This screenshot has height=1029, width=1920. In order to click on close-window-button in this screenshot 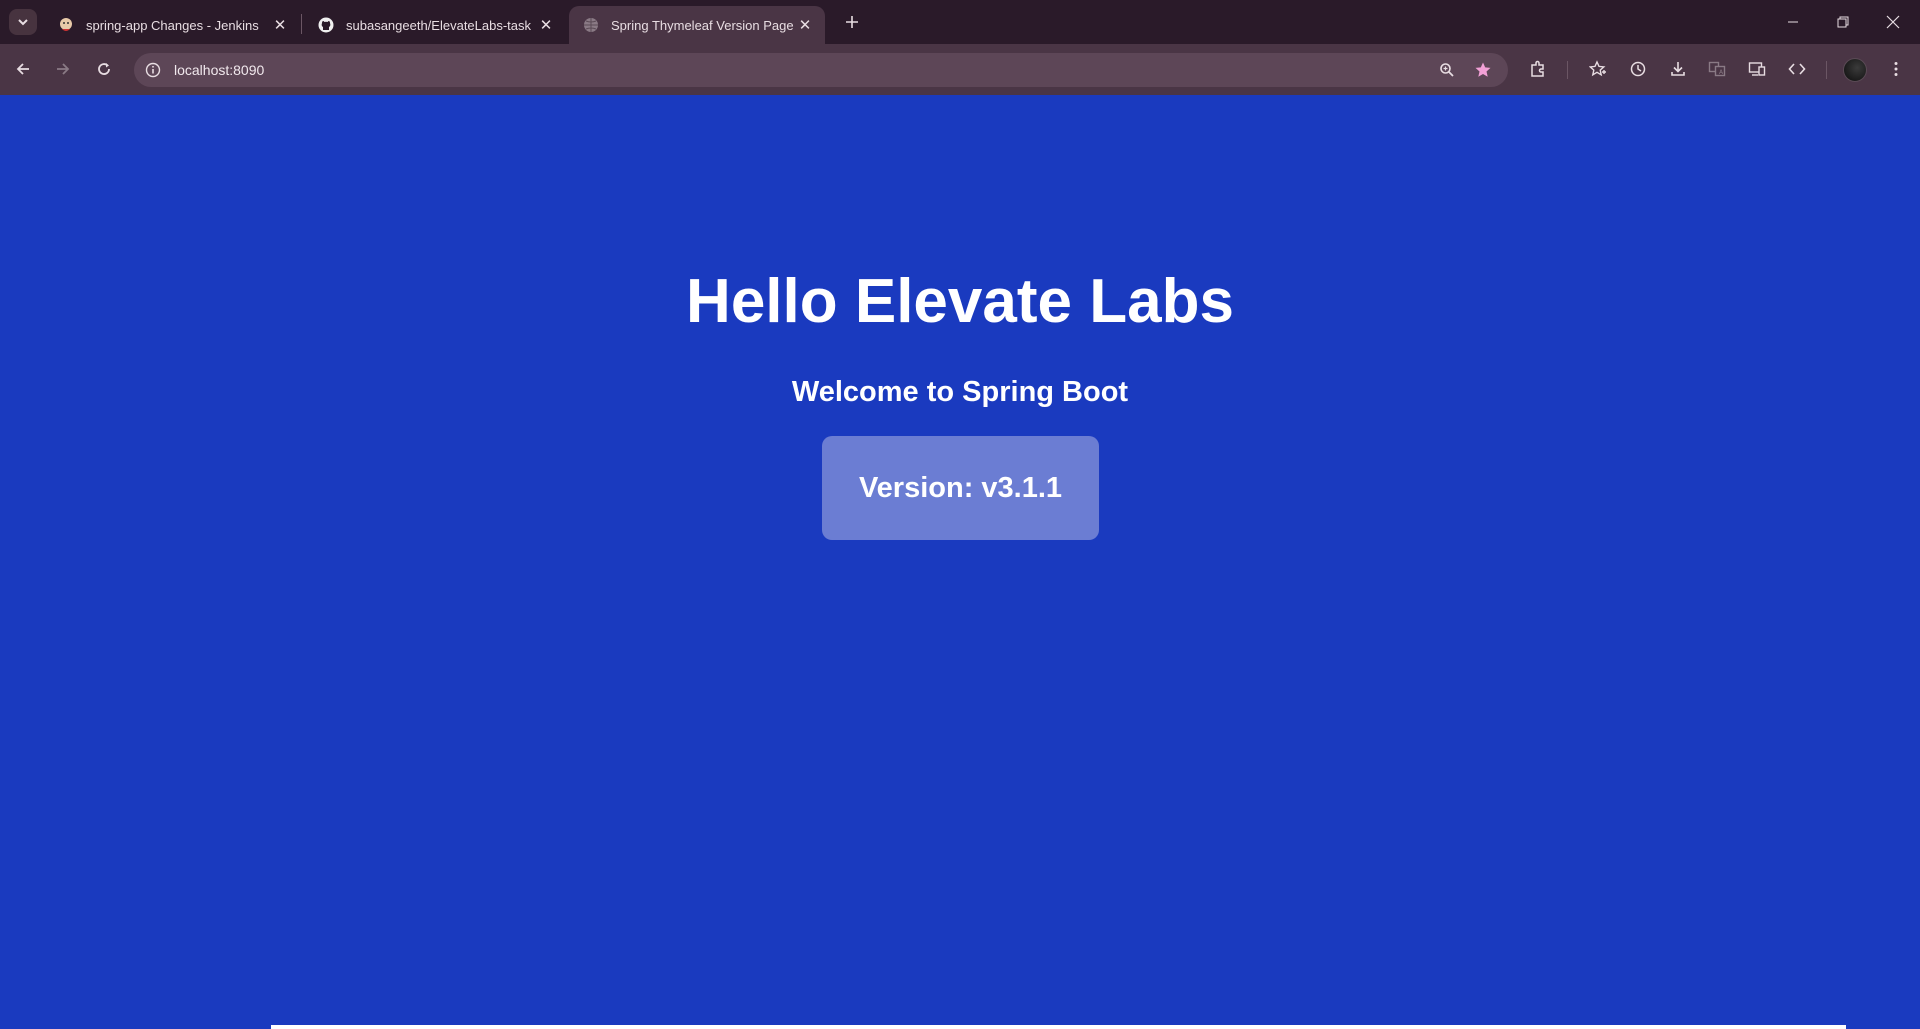, I will do `click(1893, 22)`.